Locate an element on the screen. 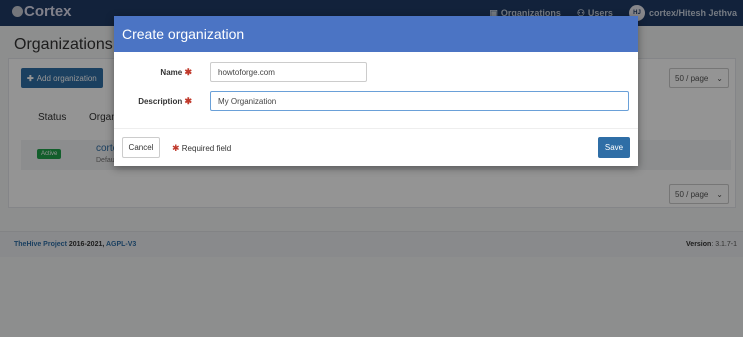 This screenshot has height=337, width=743. description-label: Description ✱ is located at coordinates (165, 101).